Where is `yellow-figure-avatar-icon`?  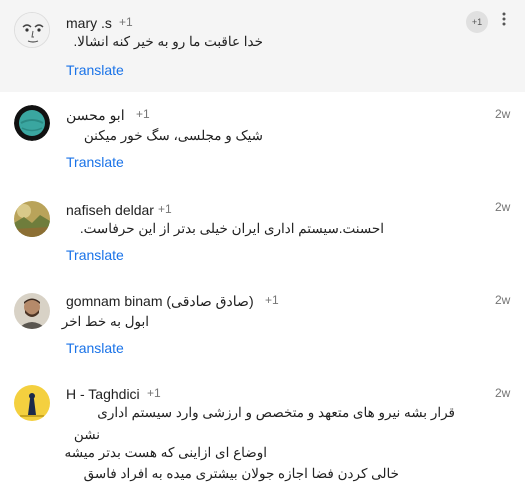
yellow-figure-avatar-icon is located at coordinates (32, 403).